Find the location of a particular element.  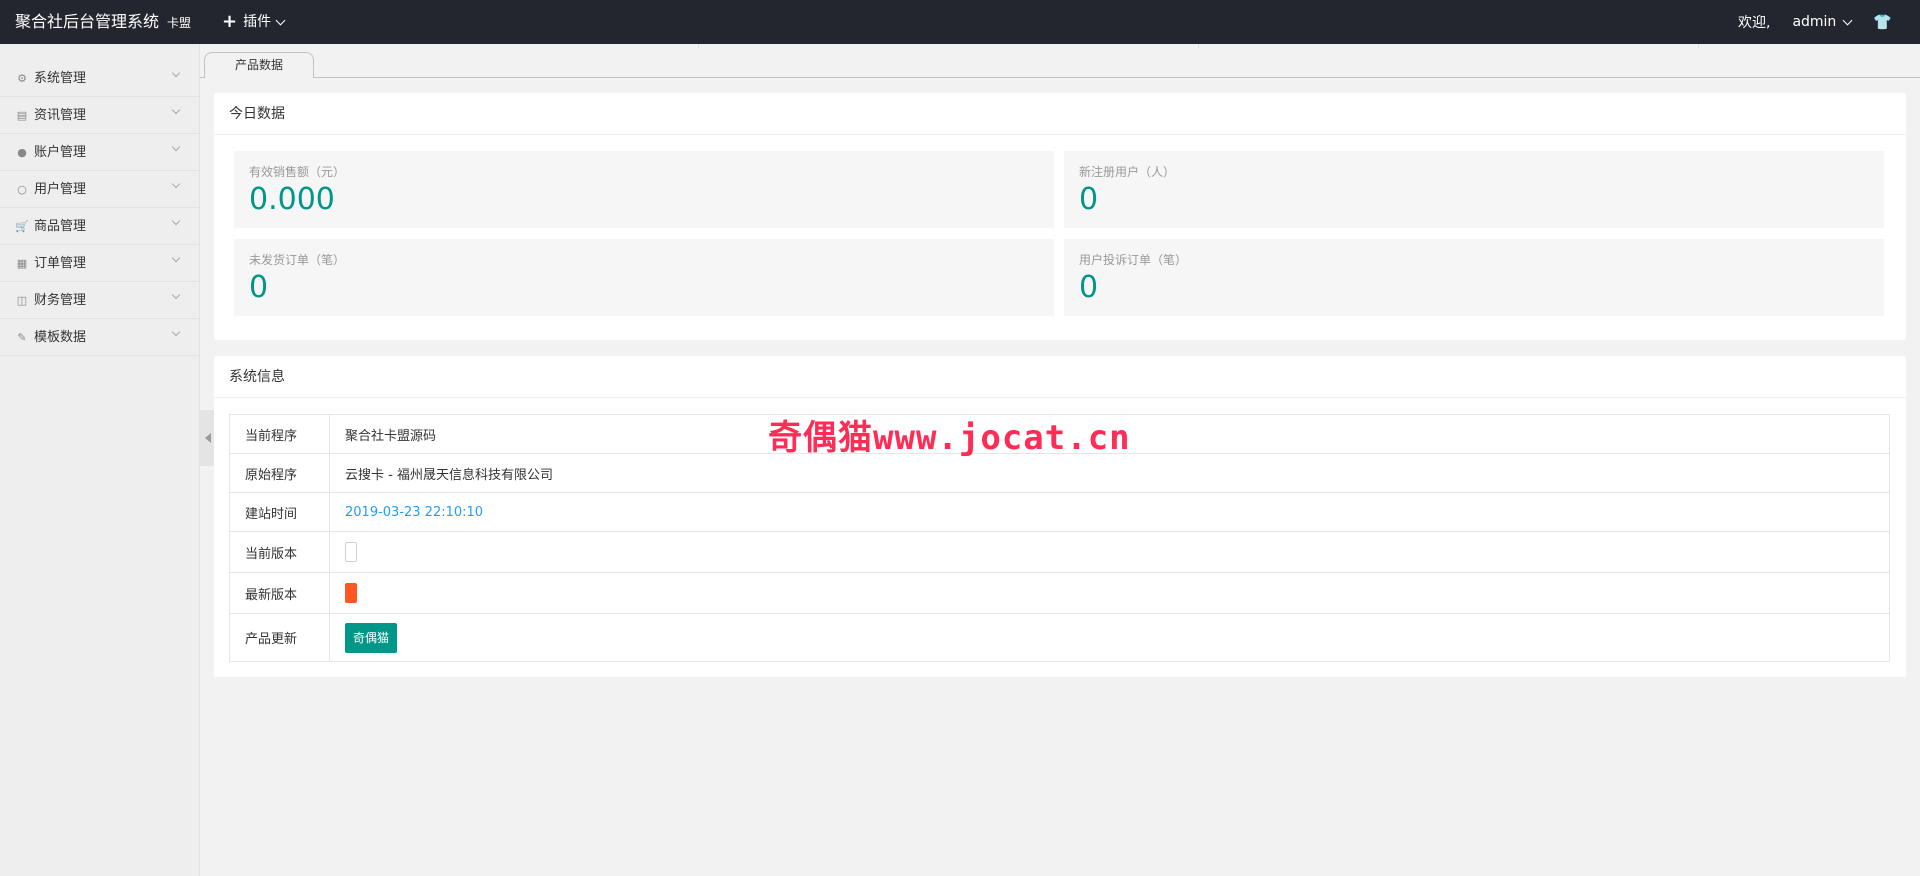

row-key: 建站时间 is located at coordinates (279, 512).